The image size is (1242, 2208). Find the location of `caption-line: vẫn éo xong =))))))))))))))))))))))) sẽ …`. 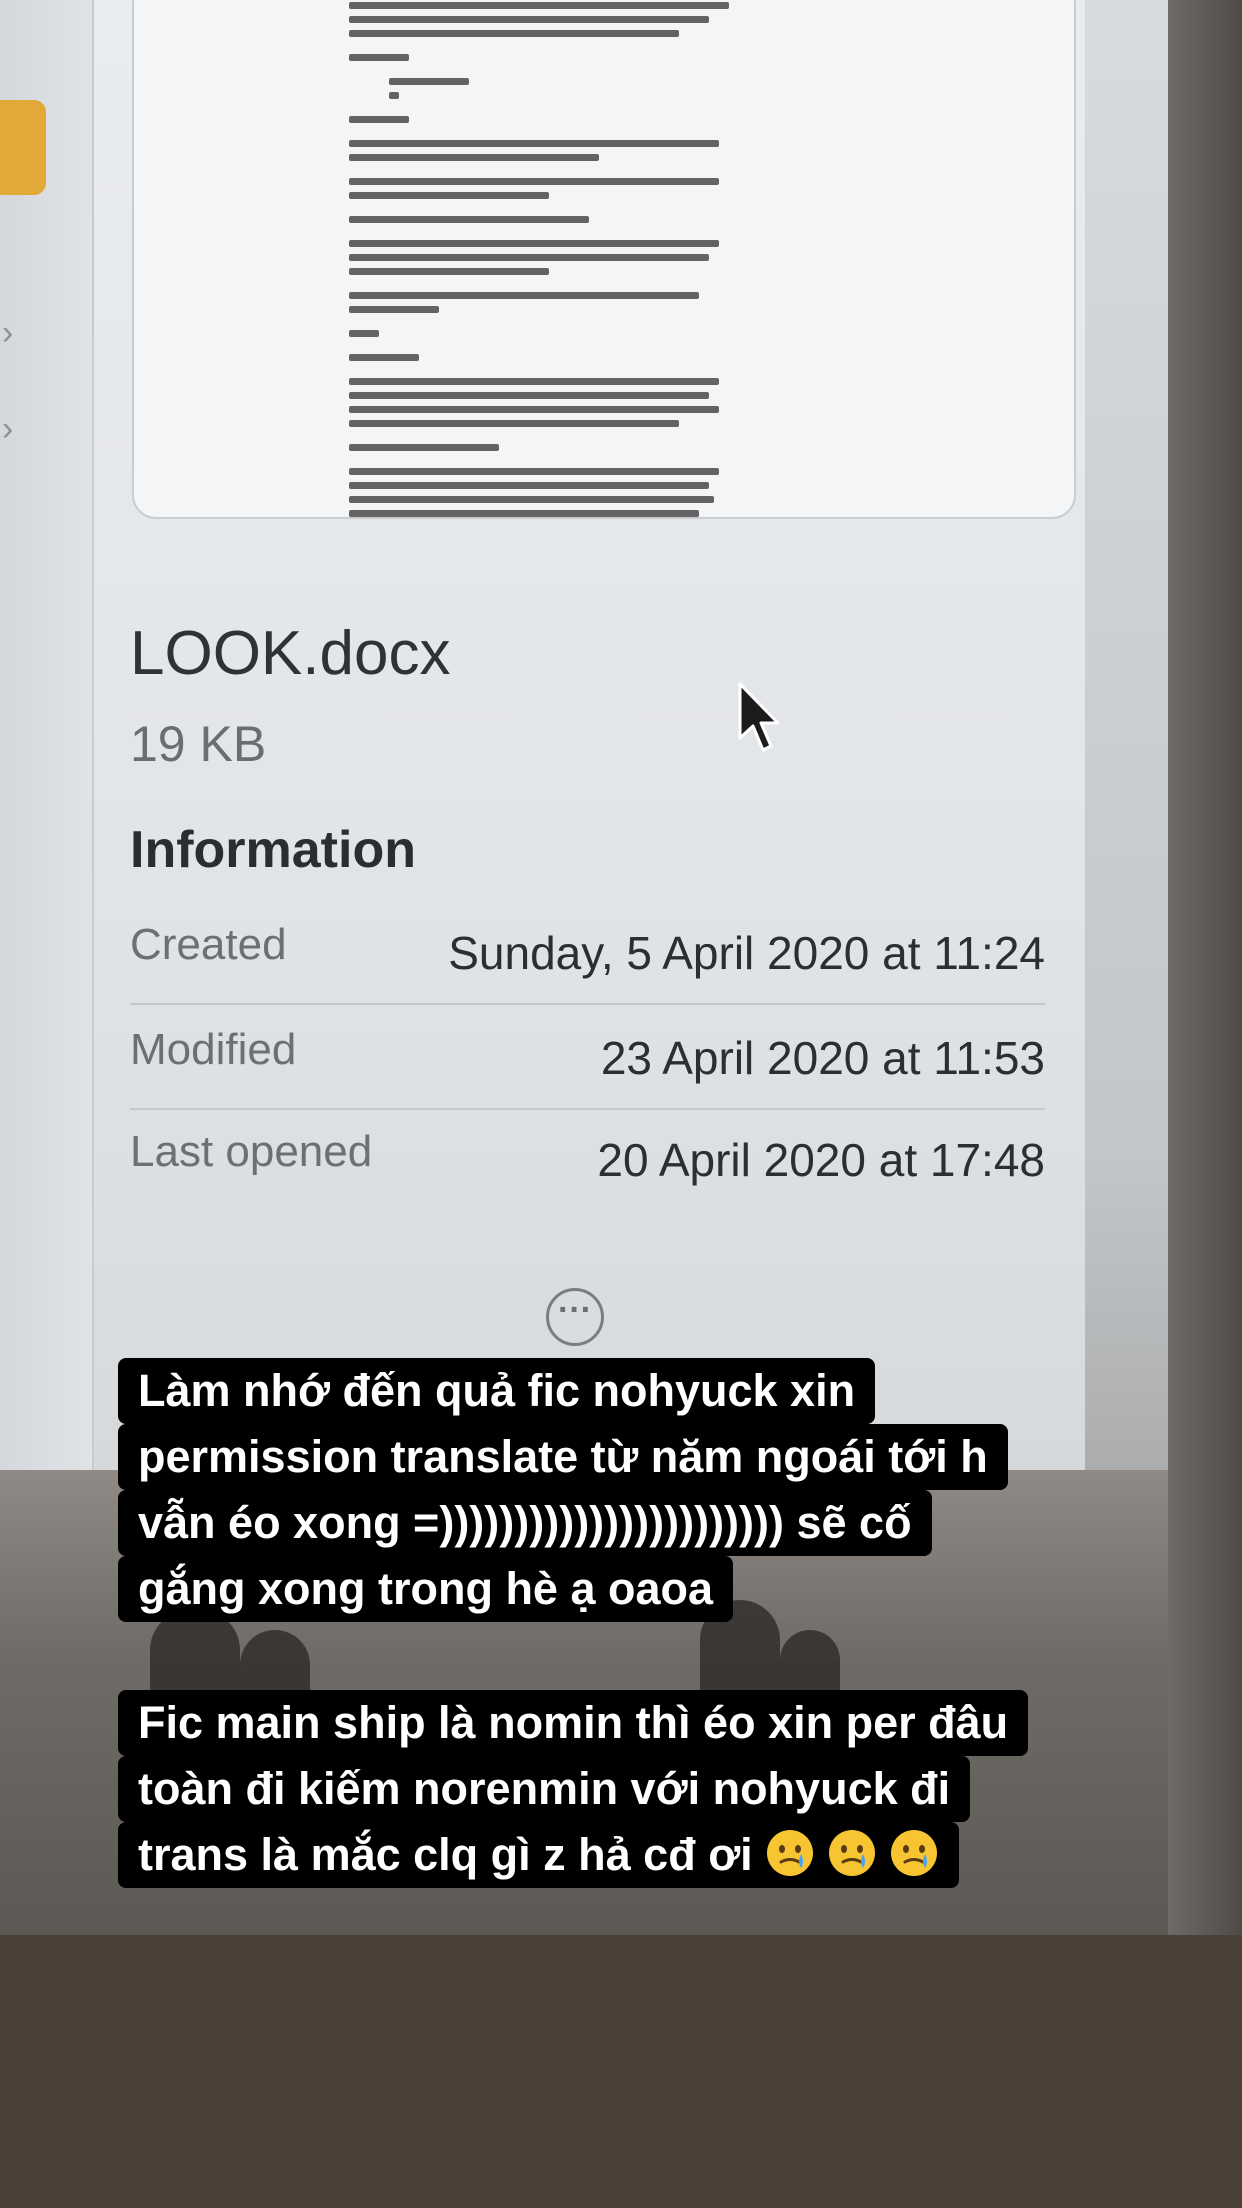

caption-line: vẫn éo xong =))))))))))))))))))))))) sẽ … is located at coordinates (525, 1523).